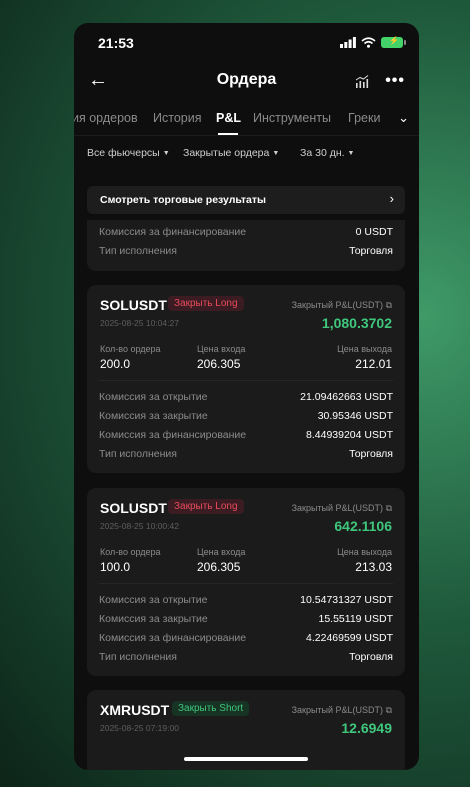 The width and height of the screenshot is (470, 787). I want to click on qty-value: 200.0, so click(115, 364).